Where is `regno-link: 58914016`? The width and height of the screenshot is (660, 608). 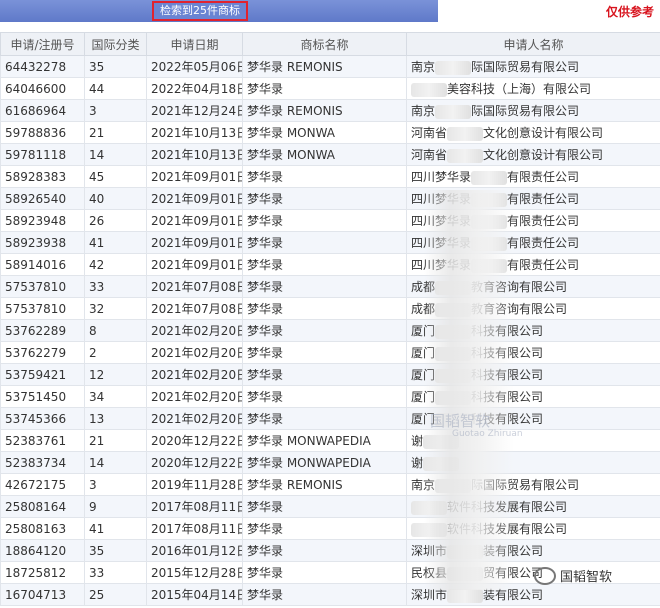 regno-link: 58914016 is located at coordinates (42, 264).